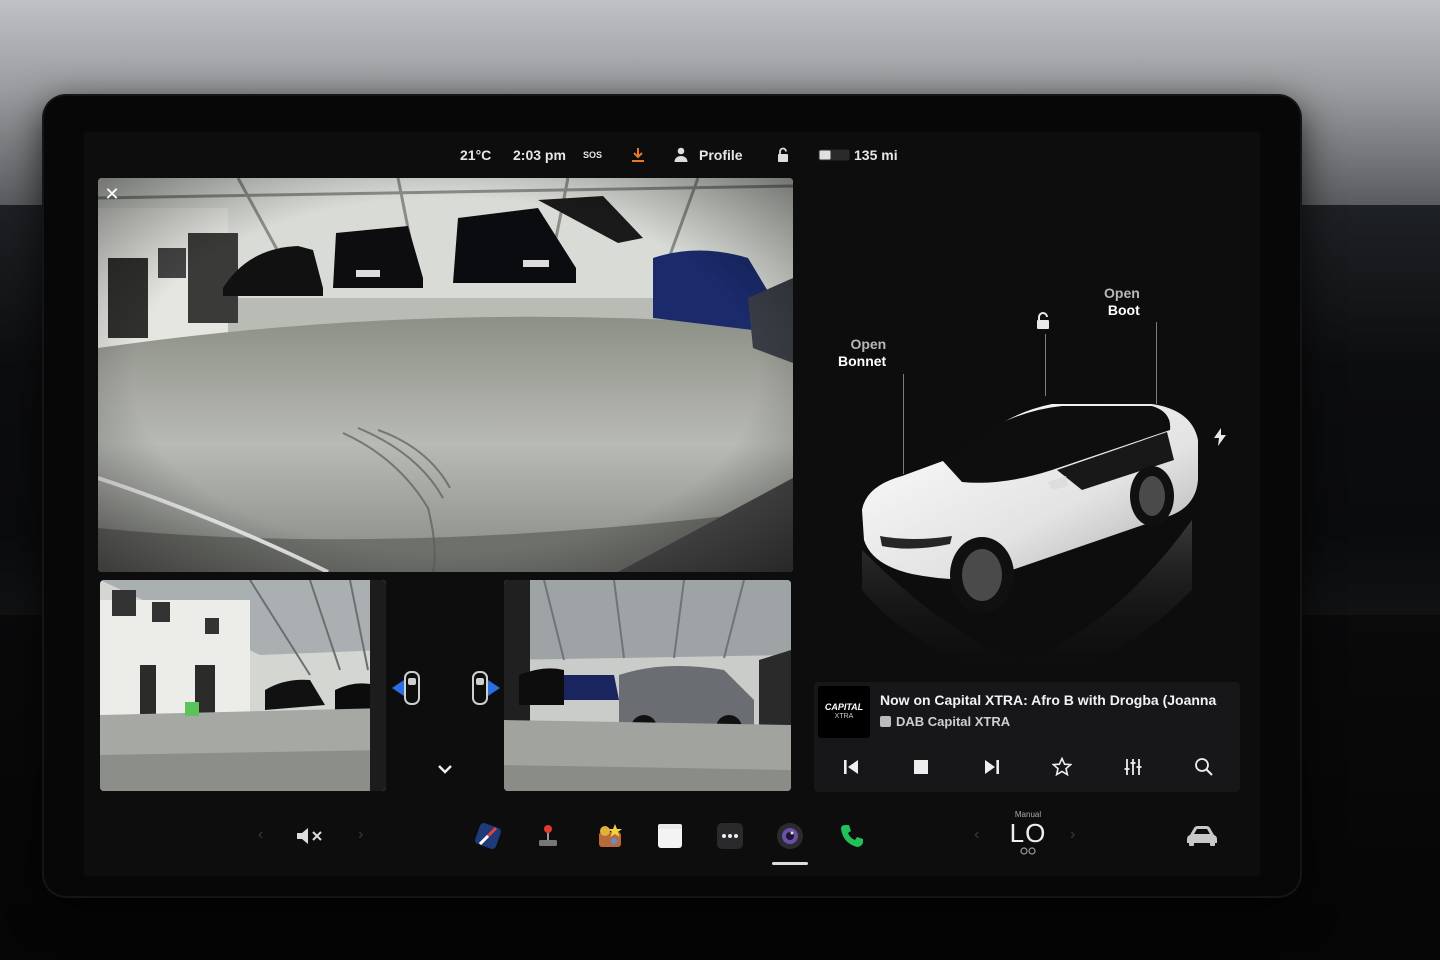  What do you see at coordinates (885, 721) in the screenshot?
I see `dab-radio-icon` at bounding box center [885, 721].